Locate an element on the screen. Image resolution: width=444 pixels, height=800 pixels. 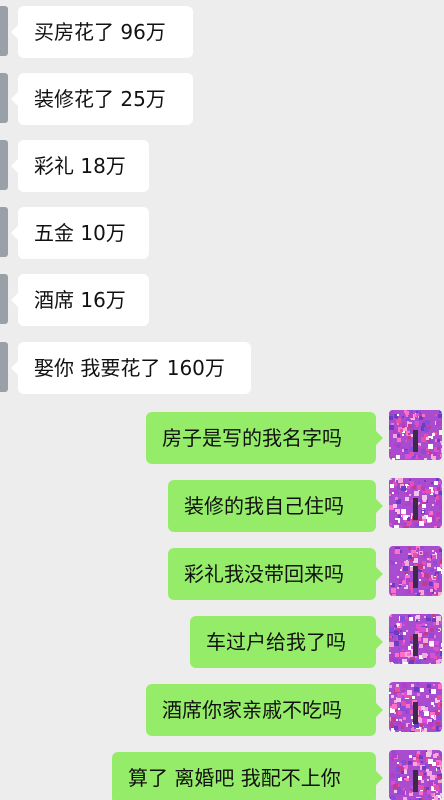
sent-message: 装修的我自己住吗 is located at coordinates (275, 506).